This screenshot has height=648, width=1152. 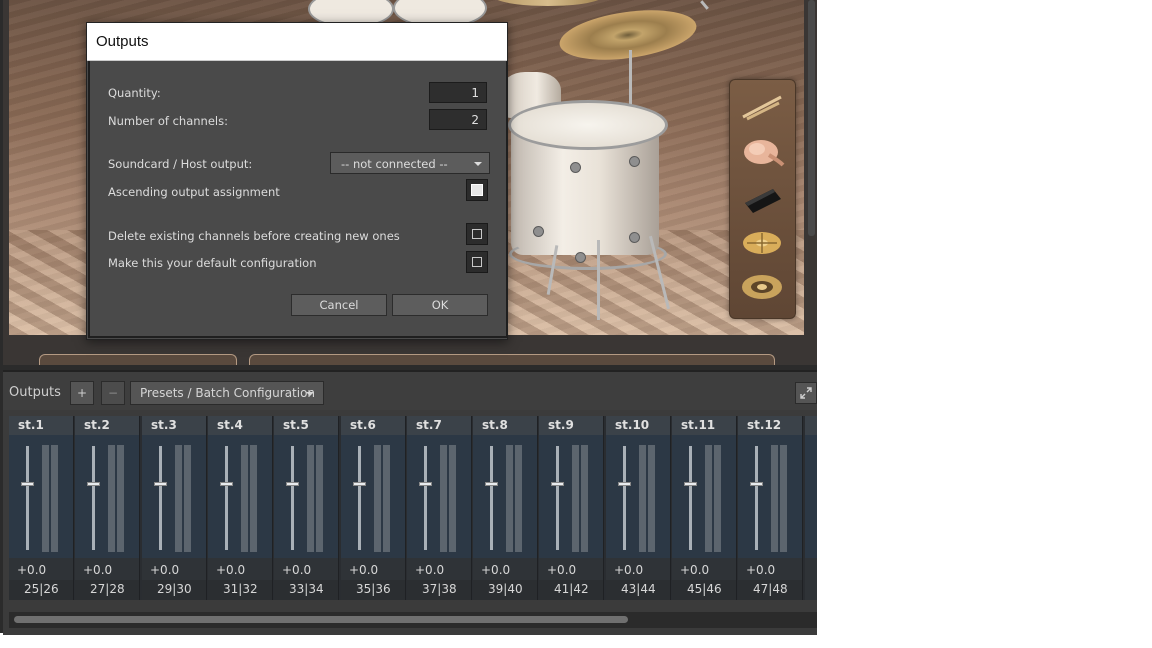 I want to click on channel-header: st.5, so click(x=306, y=425).